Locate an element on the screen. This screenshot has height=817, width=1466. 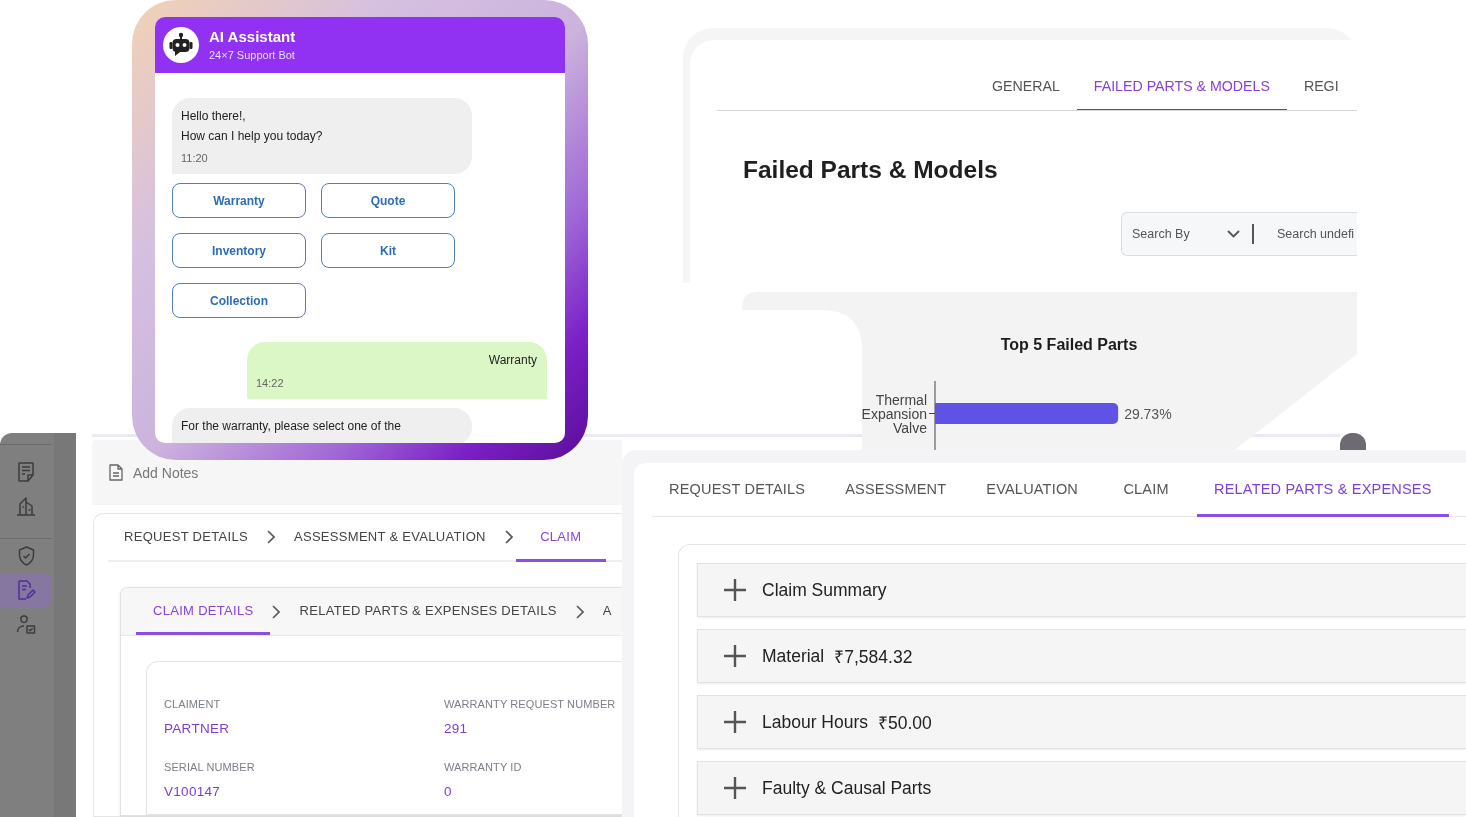
field-label: CLAIMENT is located at coordinates (193, 704).